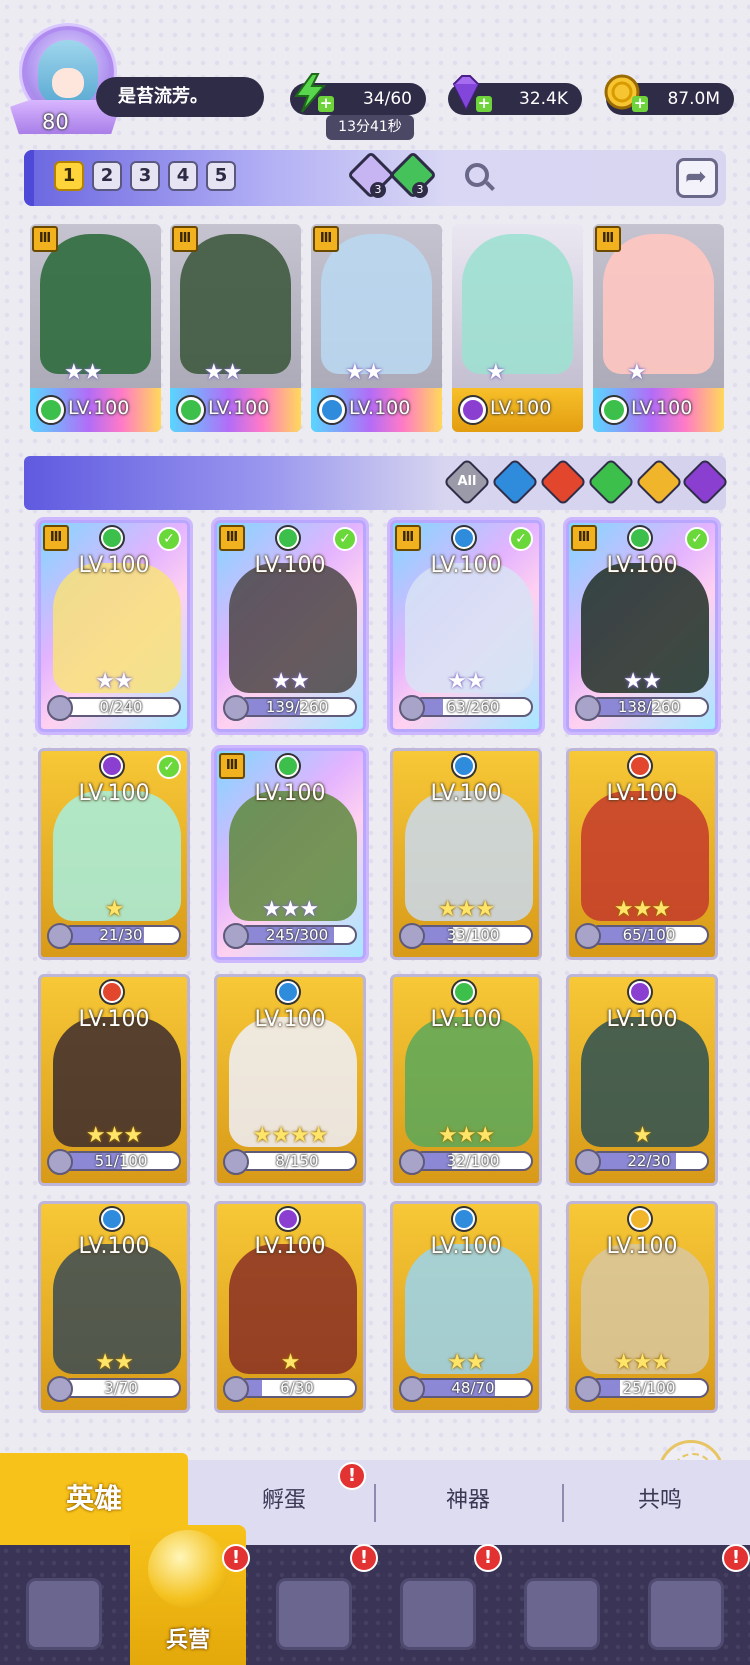  What do you see at coordinates (290, 1080) in the screenshot?
I see `hero-card: LV.100 ★★★★ 8/150` at bounding box center [290, 1080].